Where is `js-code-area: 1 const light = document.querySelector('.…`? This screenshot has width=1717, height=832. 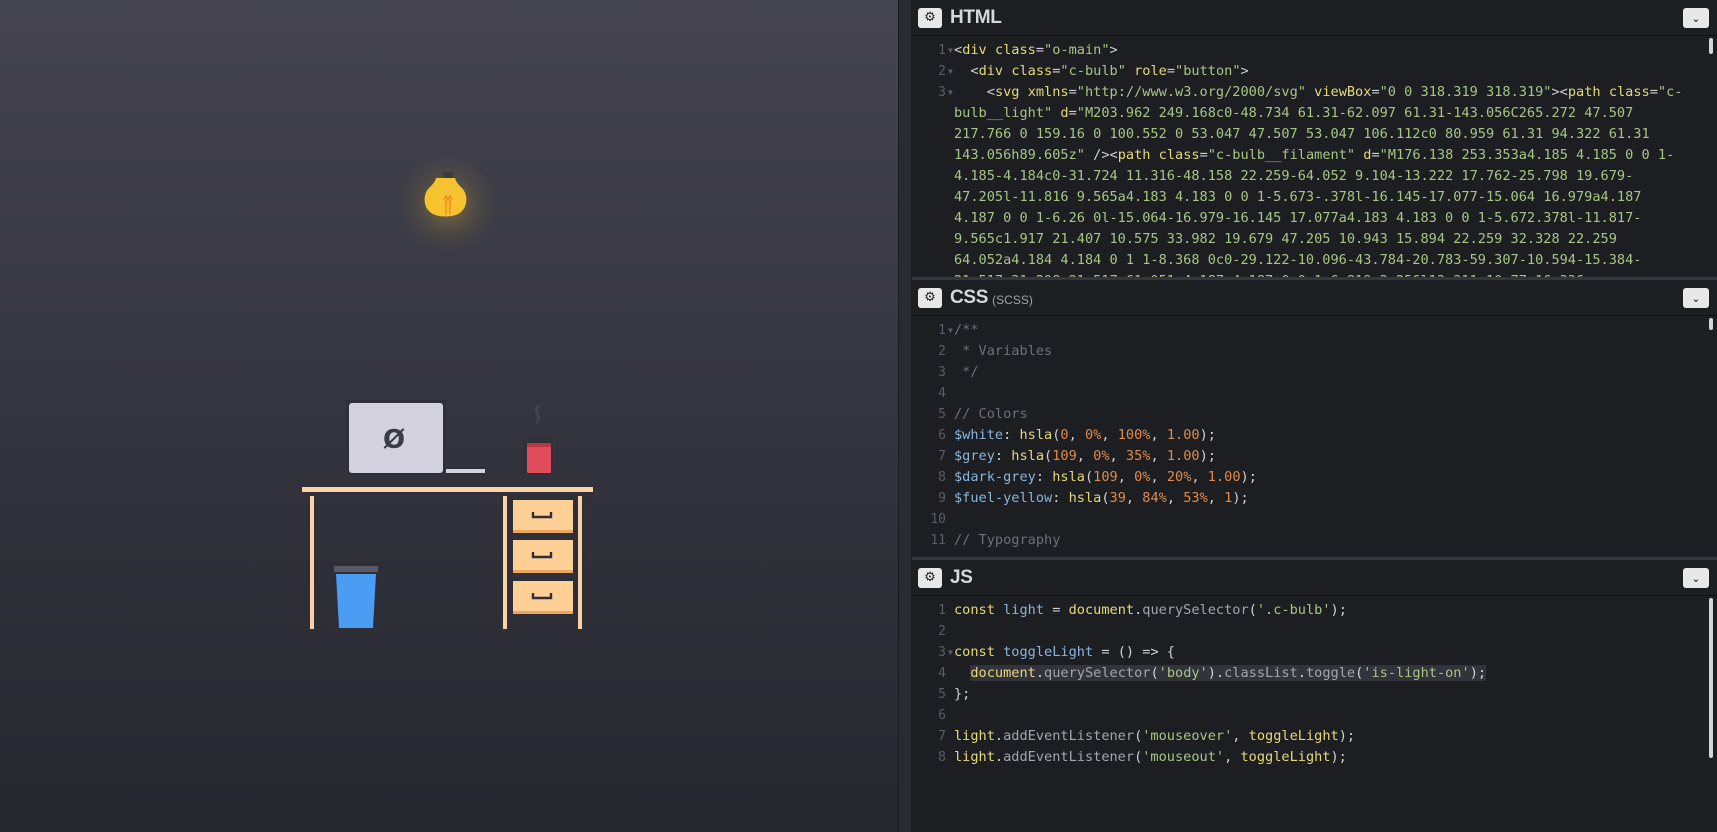 js-code-area: 1 const light = document.querySelector('.… is located at coordinates (1314, 682).